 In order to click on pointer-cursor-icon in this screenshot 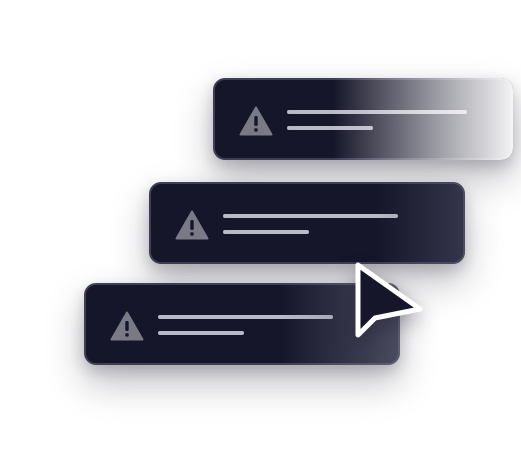, I will do `click(389, 300)`.